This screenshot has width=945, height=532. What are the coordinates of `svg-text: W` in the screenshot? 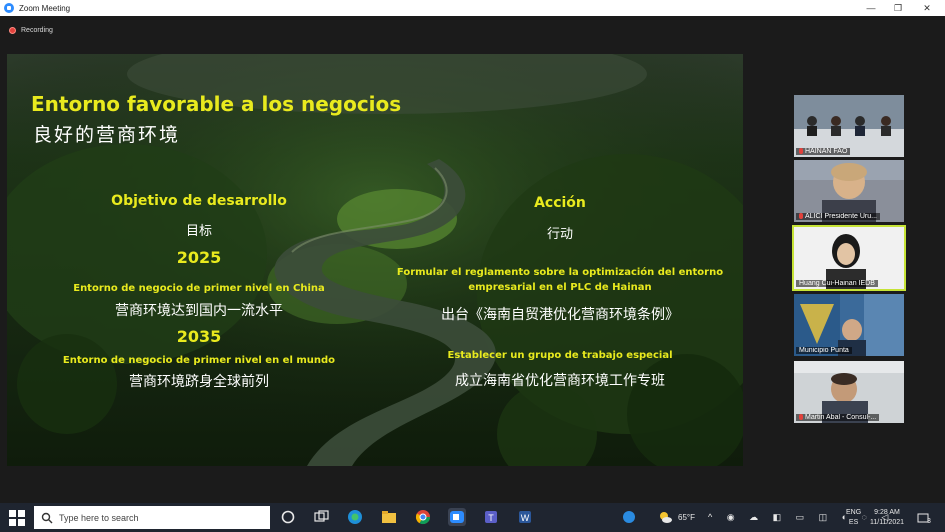 It's located at (525, 518).